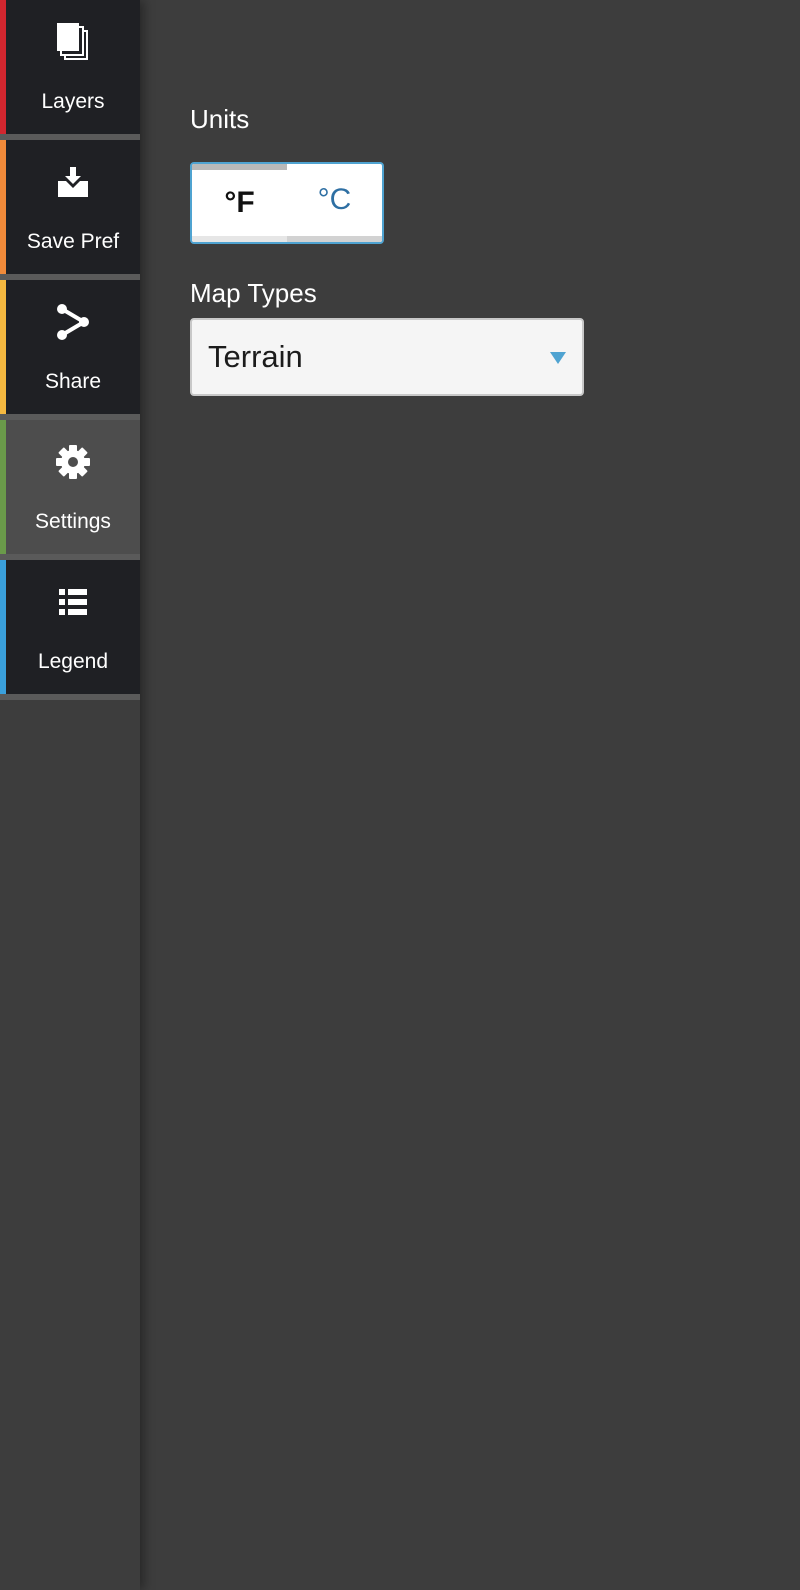  I want to click on share-icon, so click(73, 322).